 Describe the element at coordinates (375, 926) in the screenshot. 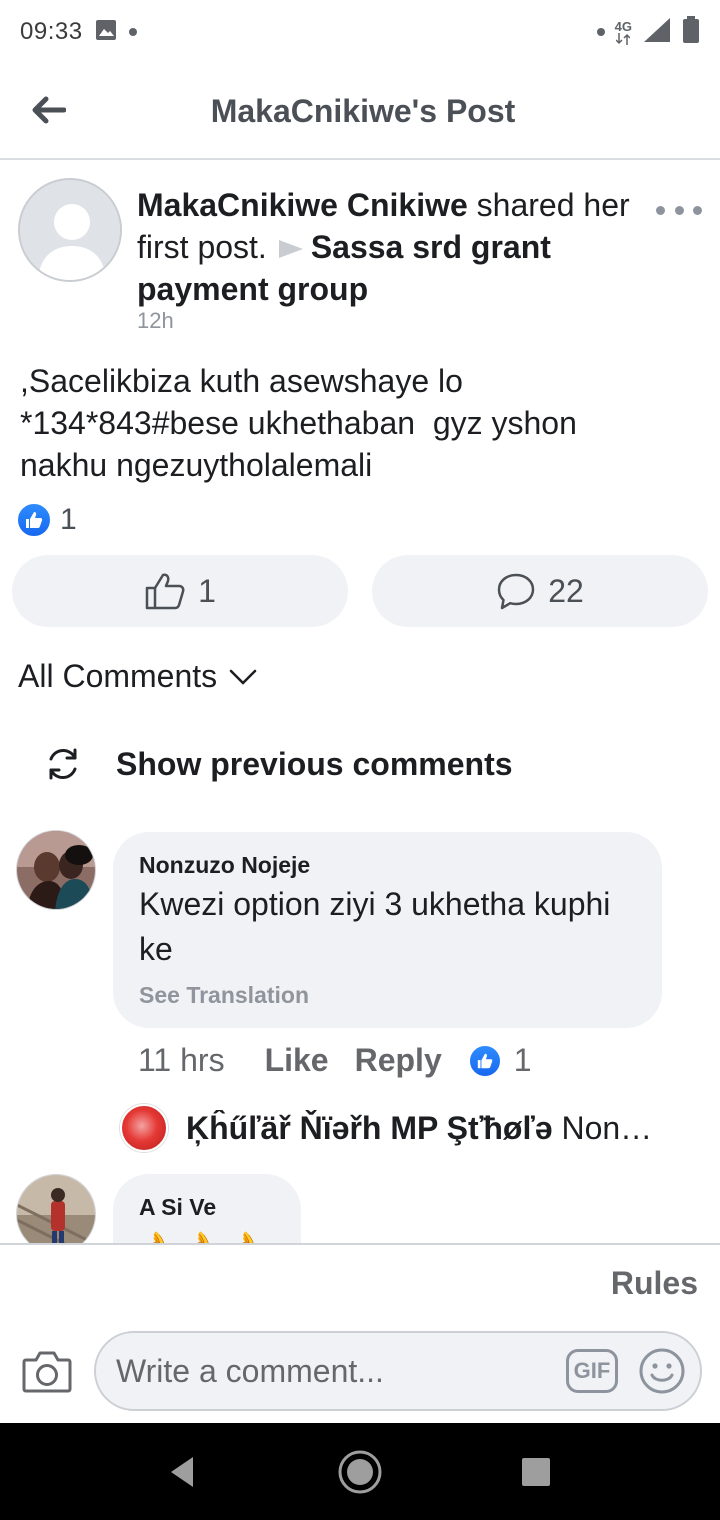

I see `comment-text: Kwezi option ziyi 3 ukhetha kuphi ke` at that location.